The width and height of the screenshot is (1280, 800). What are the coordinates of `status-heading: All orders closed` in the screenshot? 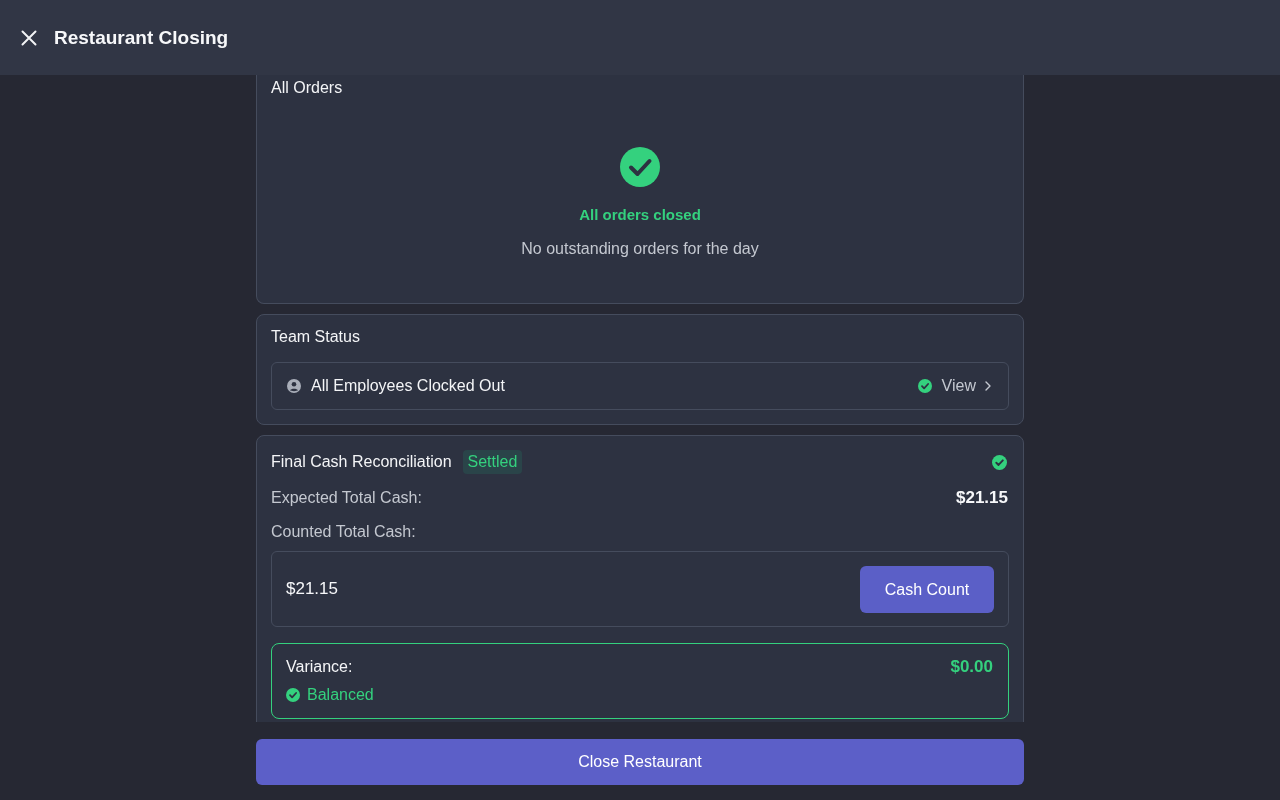 It's located at (640, 215).